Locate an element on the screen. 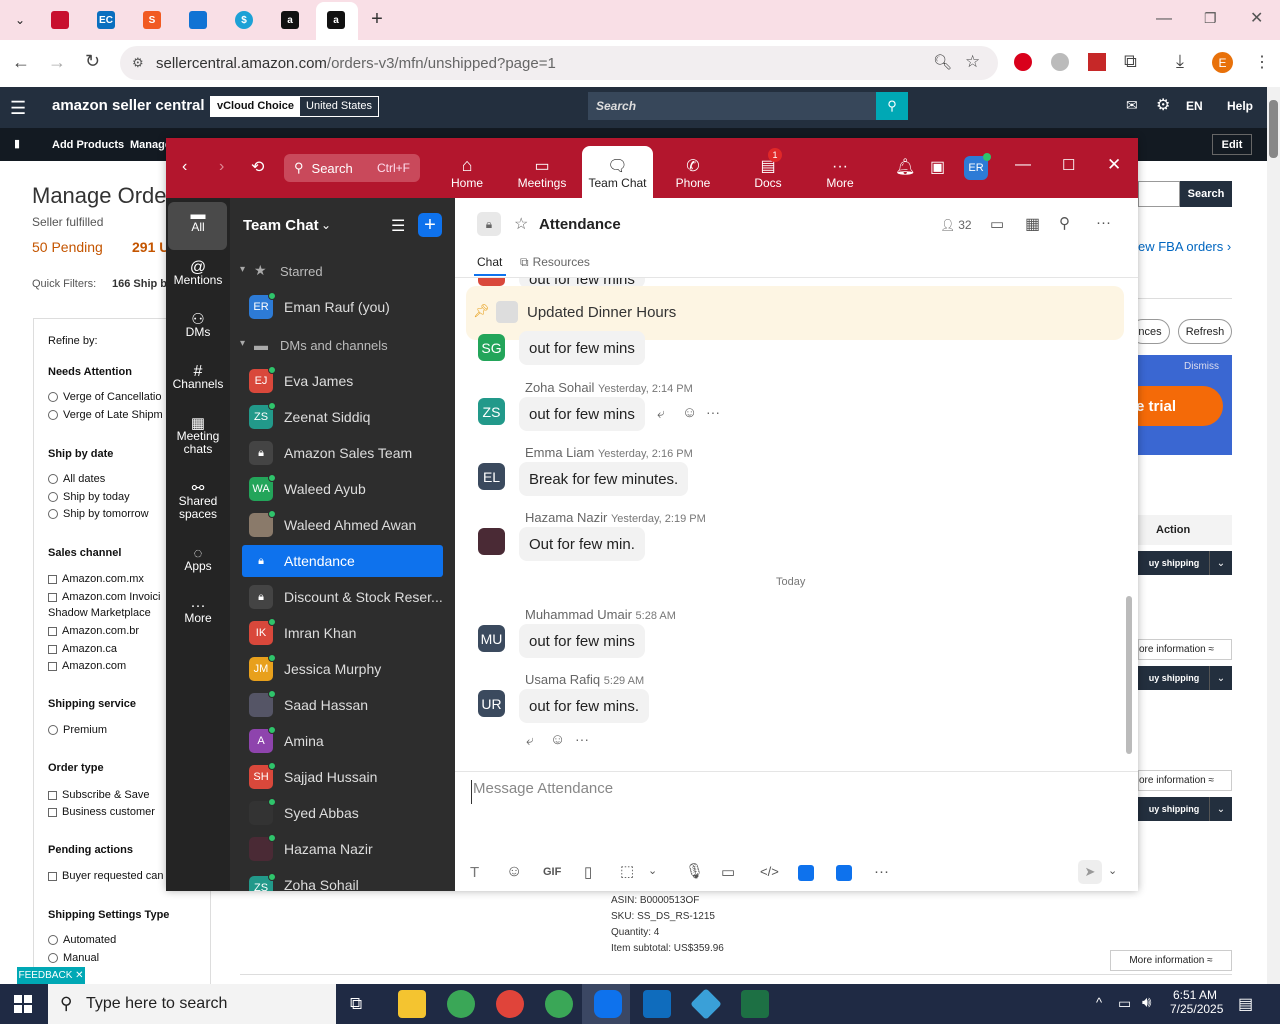 The width and height of the screenshot is (1280, 1024). filter-option: Buyer requested can is located at coordinates (106, 876).